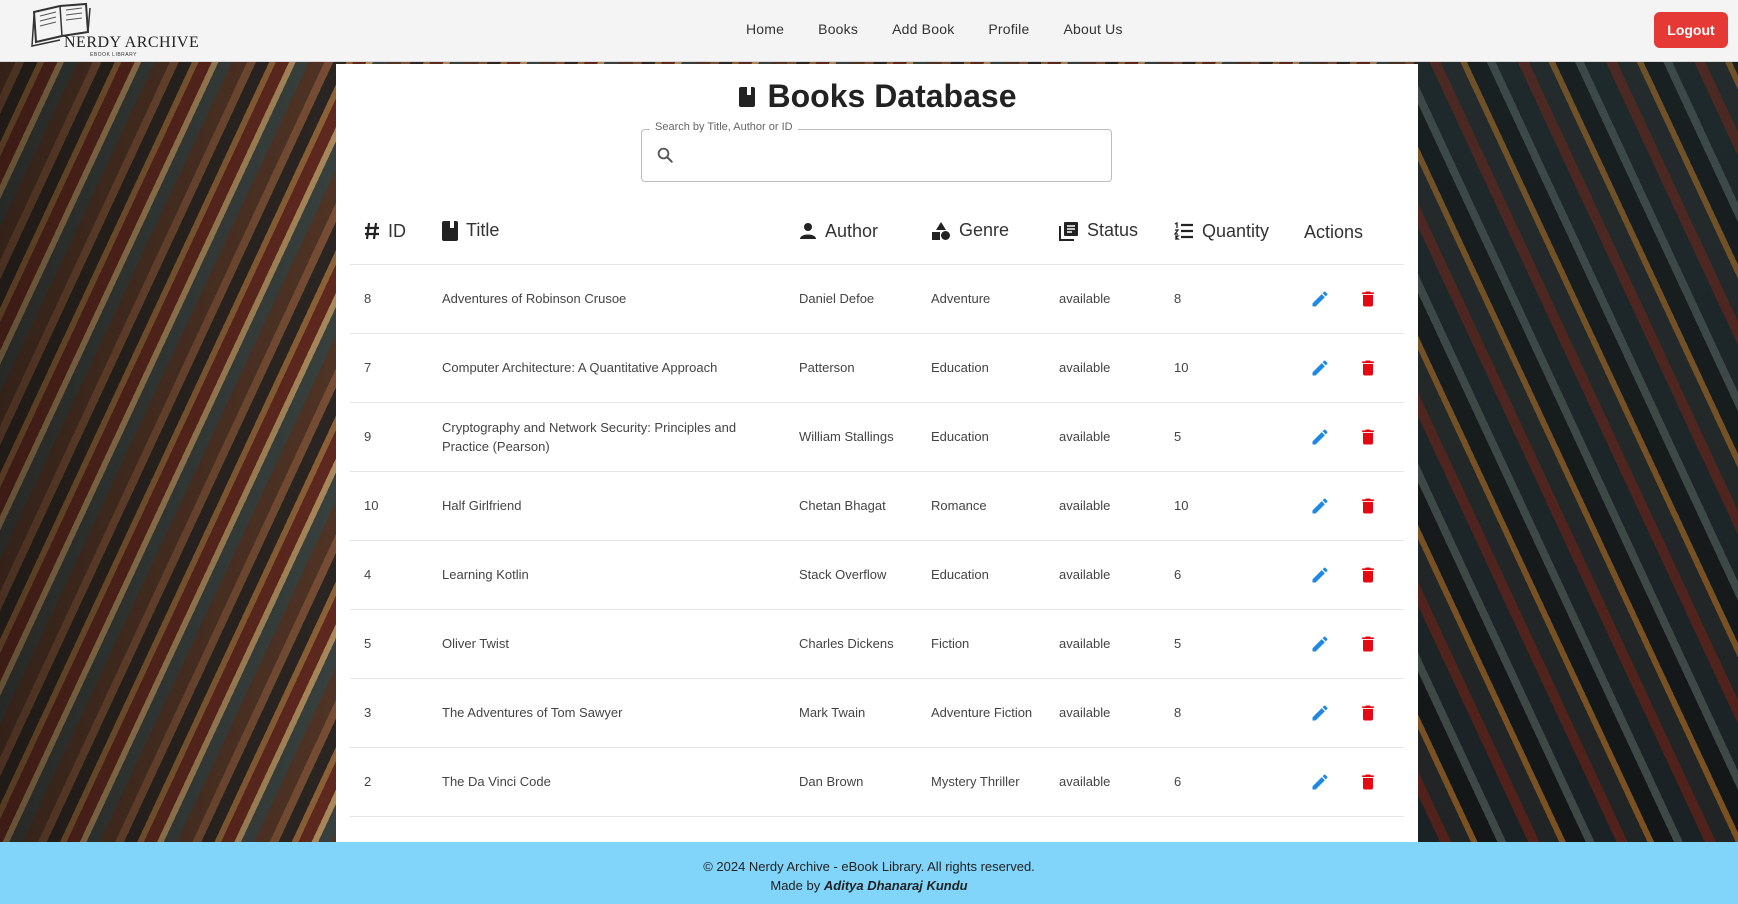 The image size is (1738, 904). Describe the element at coordinates (665, 155) in the screenshot. I see `search-icon` at that location.